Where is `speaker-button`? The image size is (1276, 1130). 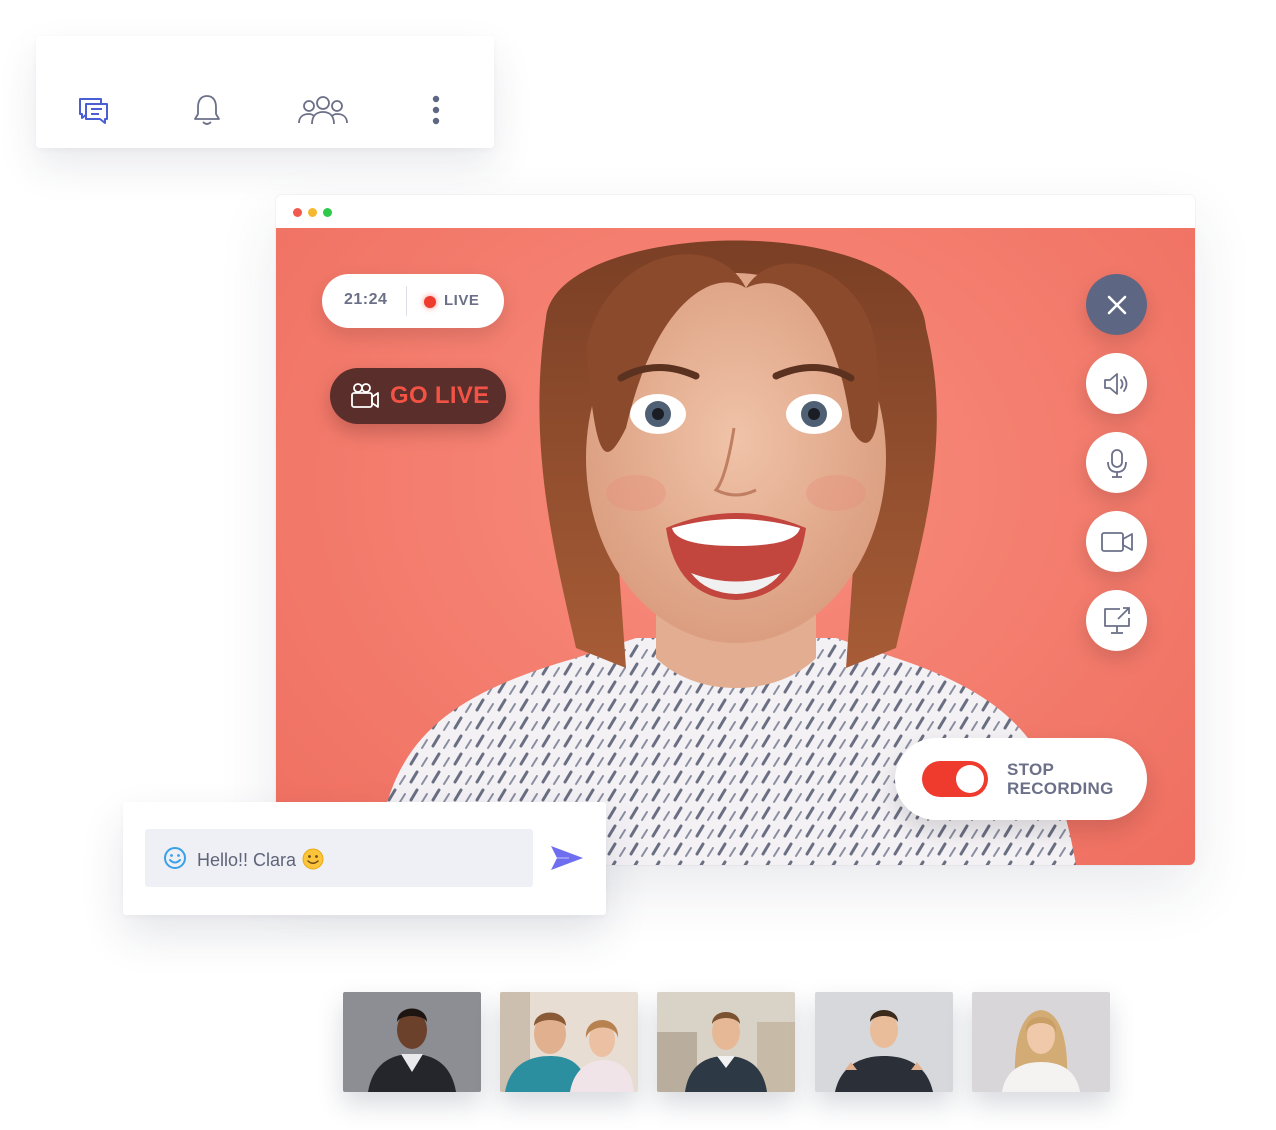 speaker-button is located at coordinates (1116, 383).